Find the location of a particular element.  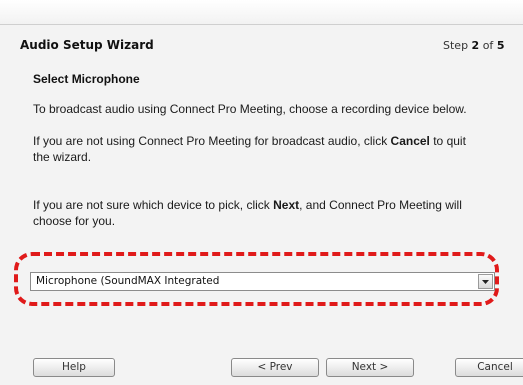

step-total: 5 is located at coordinates (500, 45).